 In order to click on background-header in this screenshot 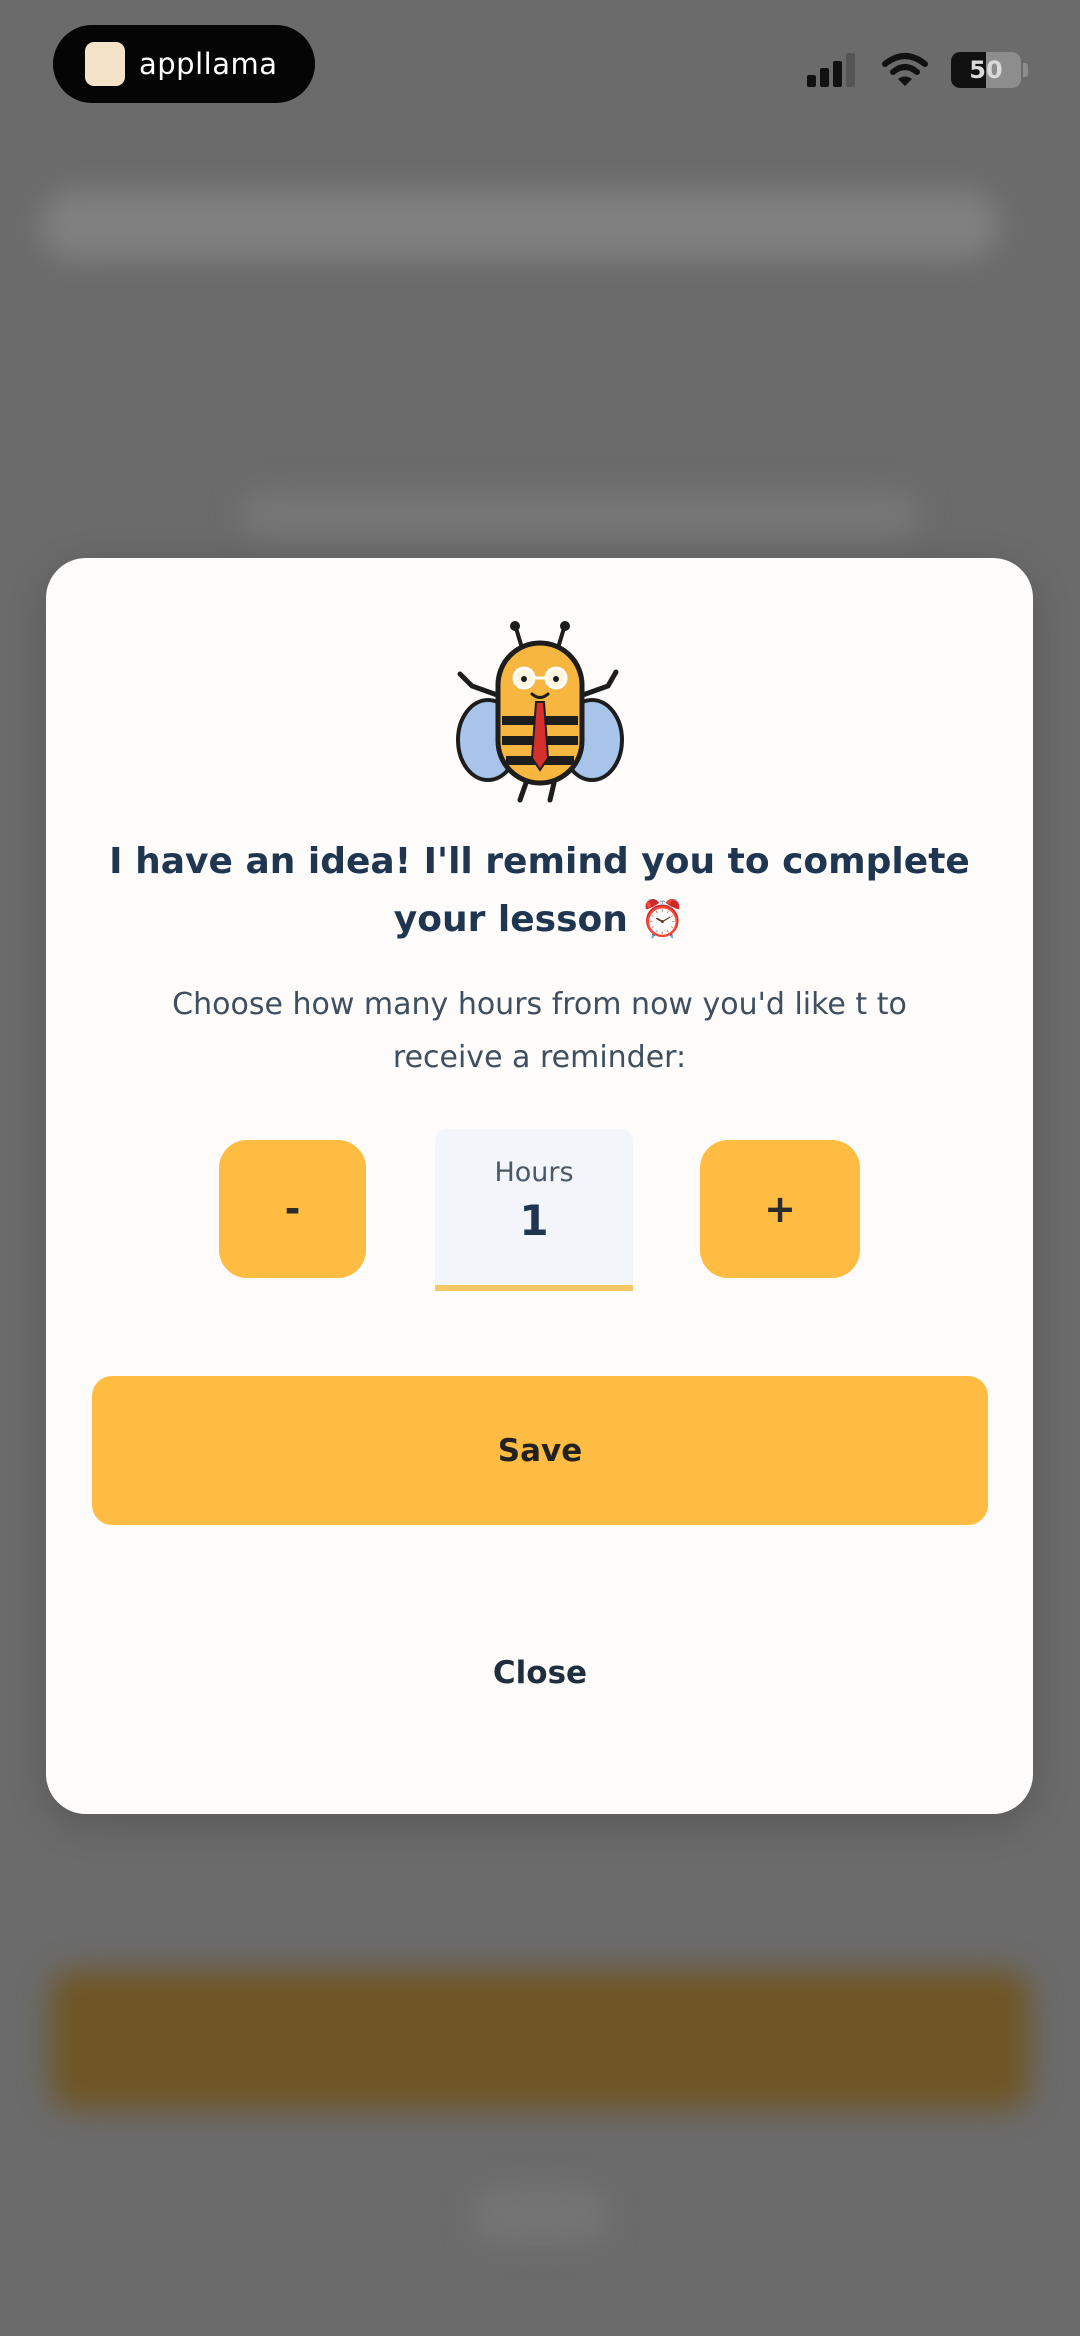, I will do `click(520, 225)`.